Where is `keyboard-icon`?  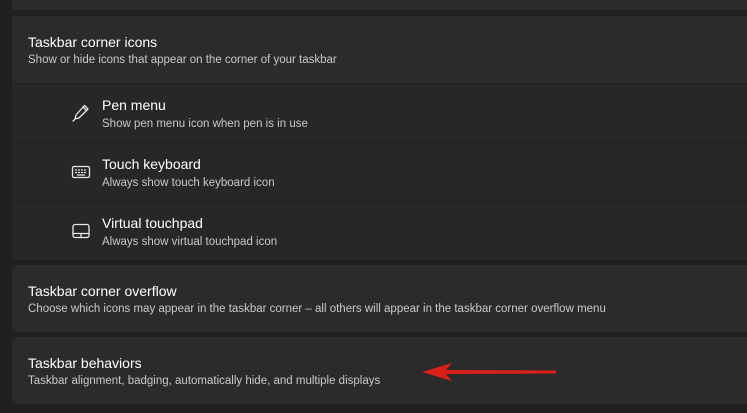
keyboard-icon is located at coordinates (81, 172).